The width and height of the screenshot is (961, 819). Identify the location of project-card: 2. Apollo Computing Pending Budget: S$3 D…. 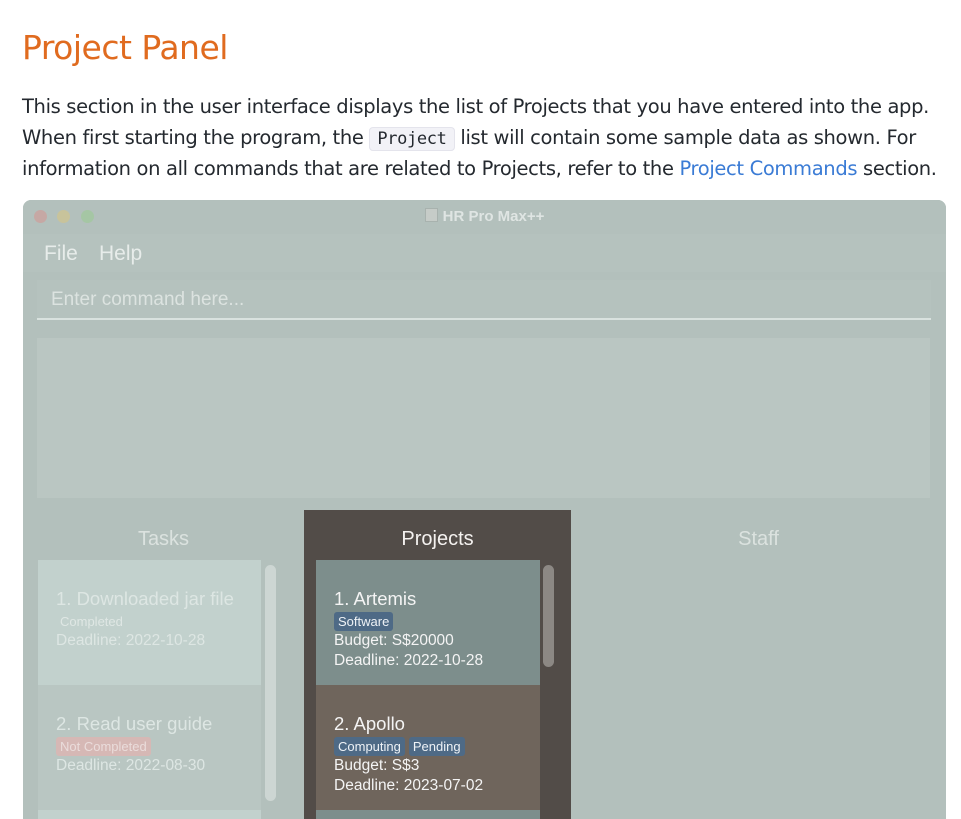
(428, 747).